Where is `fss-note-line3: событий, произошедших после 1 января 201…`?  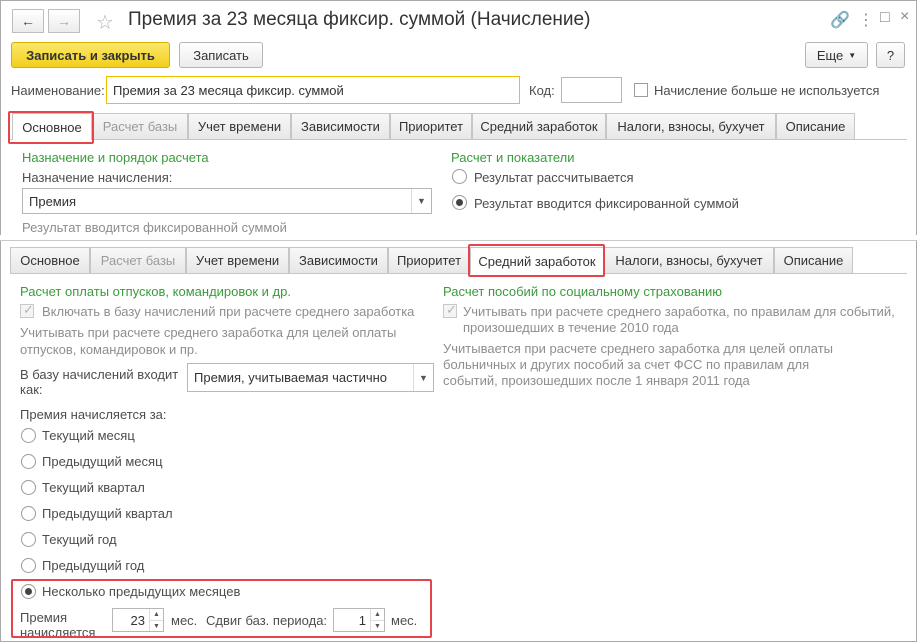
fss-note-line3: событий, произошедших после 1 января 201… is located at coordinates (596, 380).